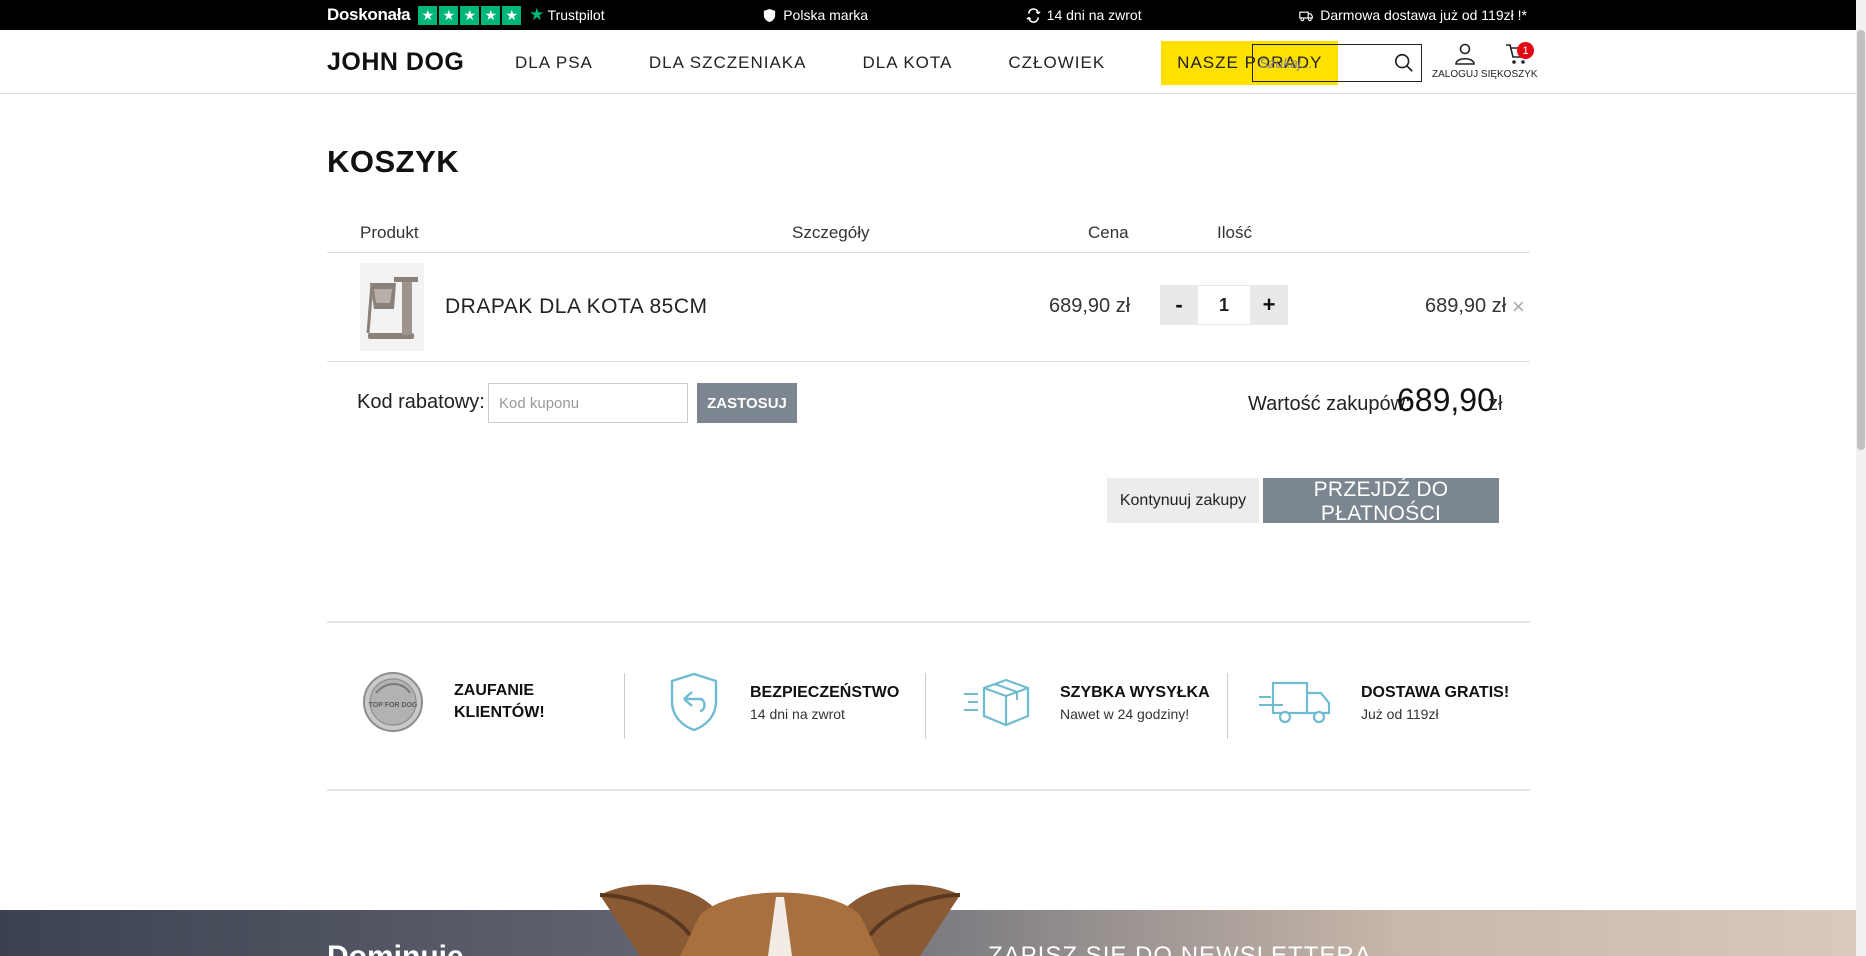  I want to click on order-total-value: 689,90, so click(1446, 400).